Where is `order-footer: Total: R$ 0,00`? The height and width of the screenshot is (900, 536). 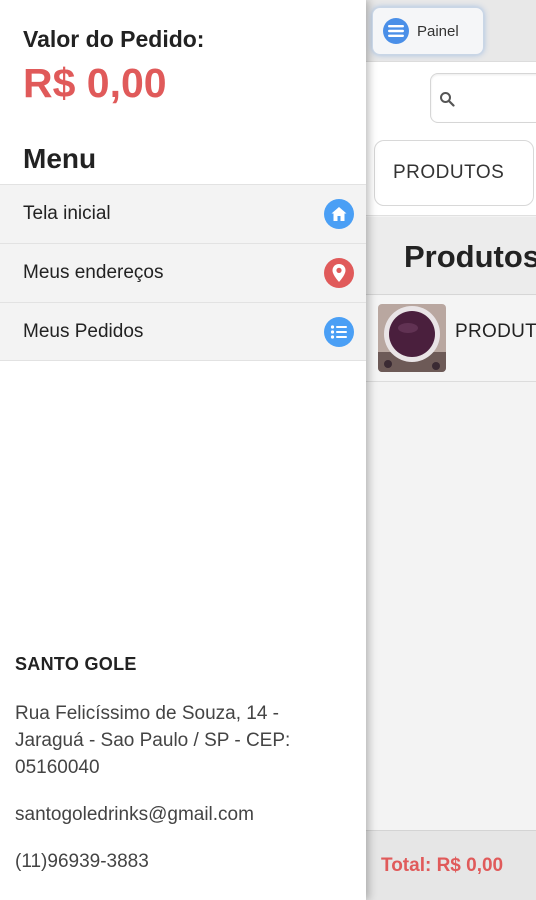
order-footer: Total: R$ 0,00 is located at coordinates (451, 865).